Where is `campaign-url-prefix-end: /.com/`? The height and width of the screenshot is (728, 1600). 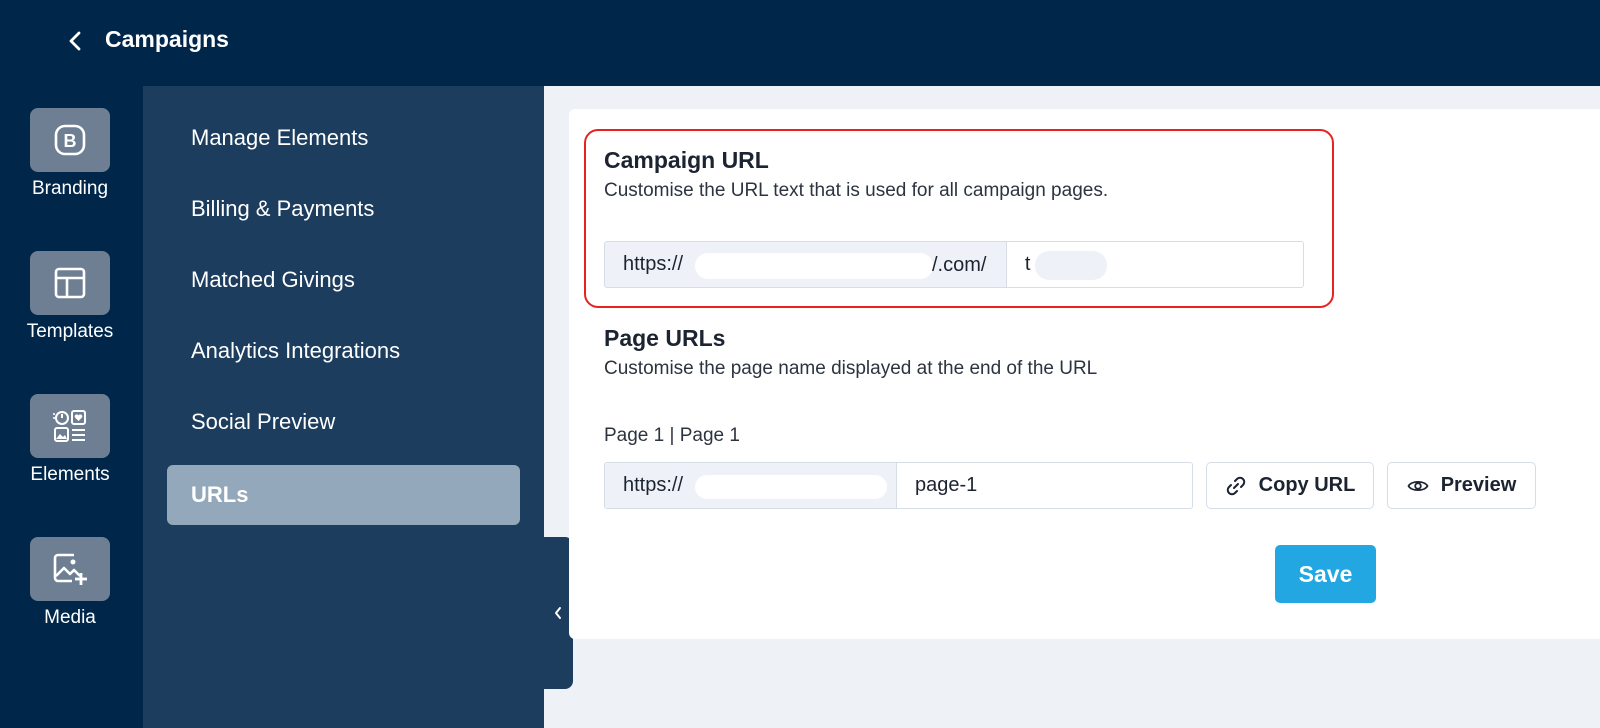
campaign-url-prefix-end: /.com/ is located at coordinates (959, 265).